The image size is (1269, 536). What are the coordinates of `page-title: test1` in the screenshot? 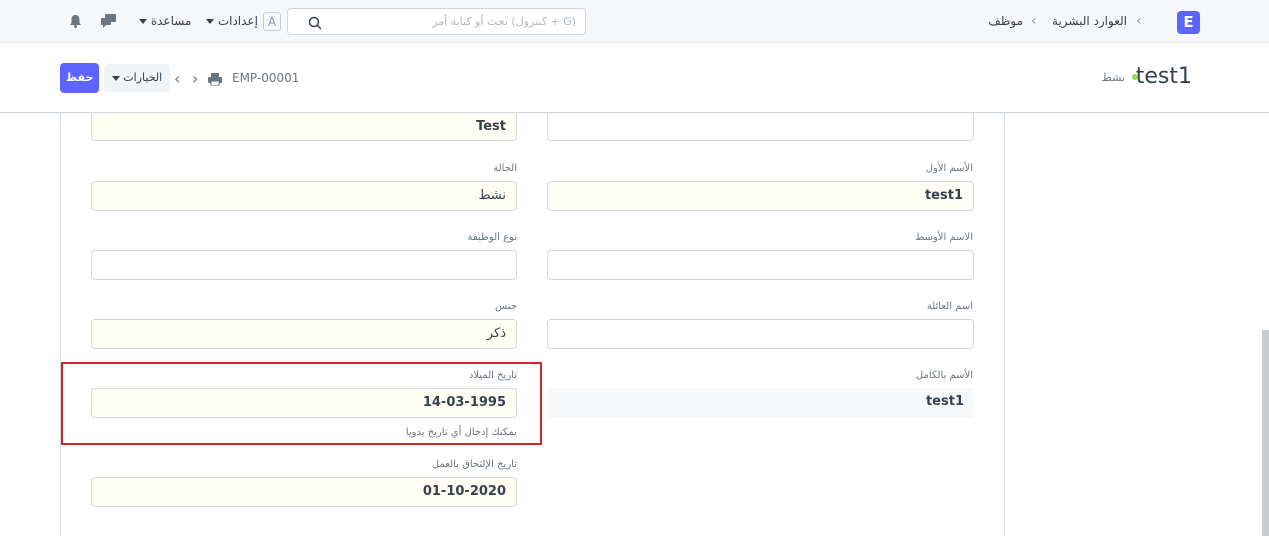 It's located at (1163, 76).